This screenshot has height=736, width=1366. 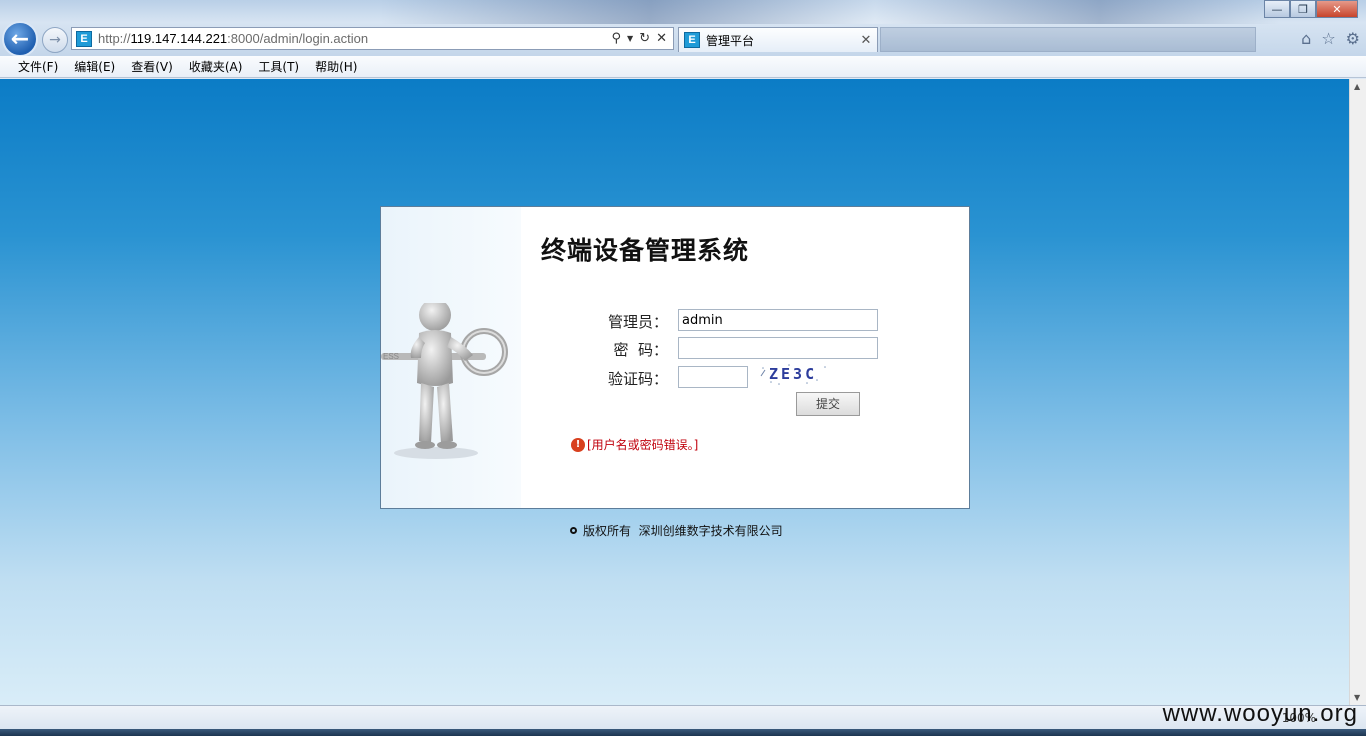 I want to click on menu-item-view: 查看(V), so click(x=152, y=66).